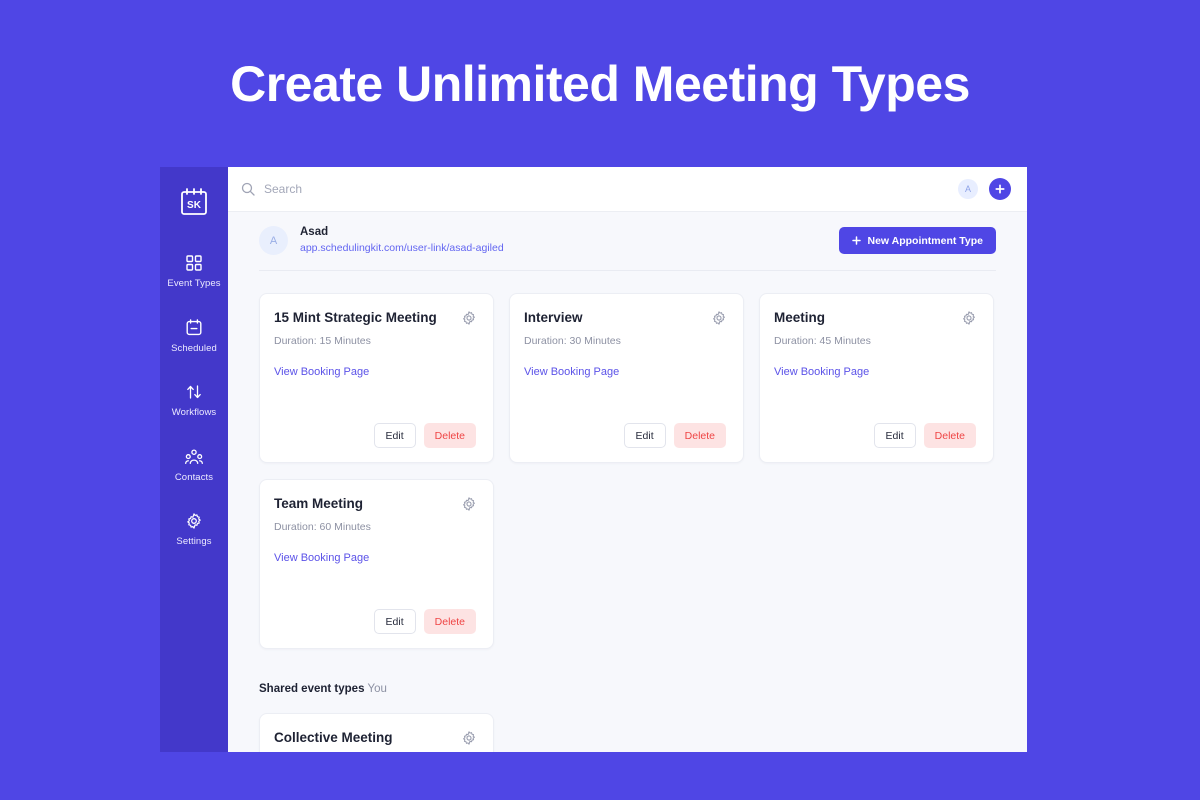  Describe the element at coordinates (625, 318) in the screenshot. I see `card-header: Interview` at that location.